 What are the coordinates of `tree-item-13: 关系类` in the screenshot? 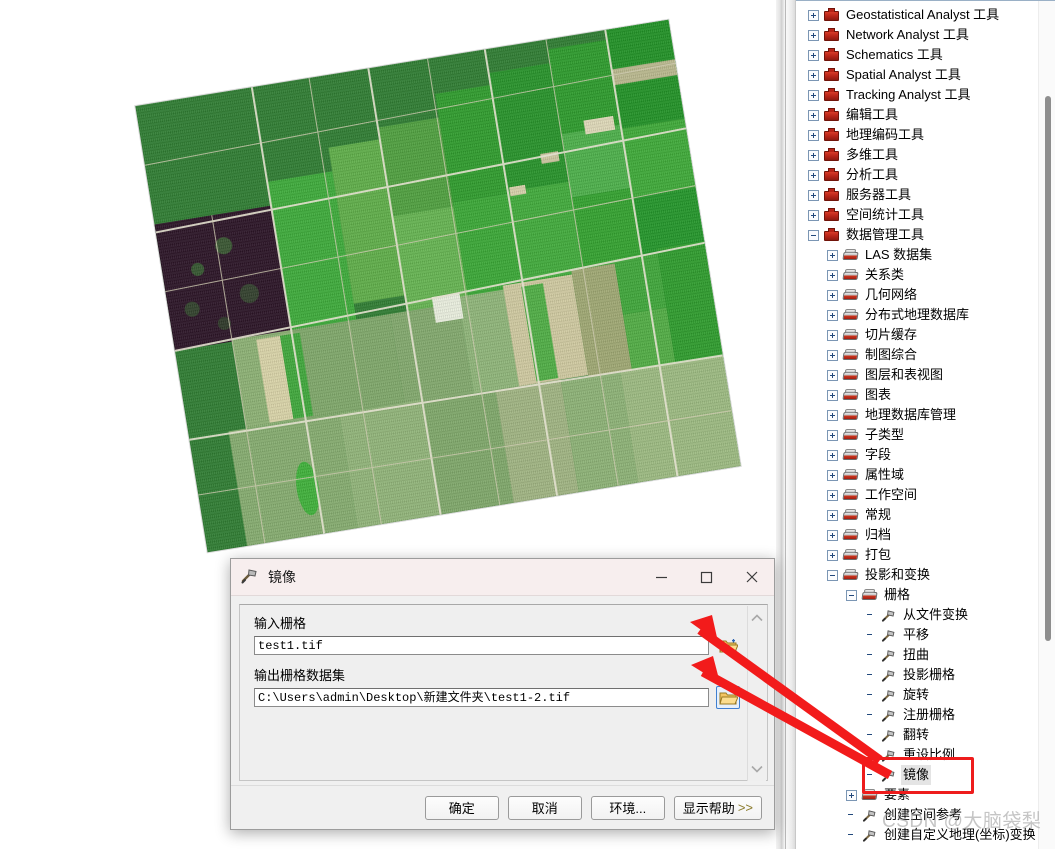 It's located at (915, 275).